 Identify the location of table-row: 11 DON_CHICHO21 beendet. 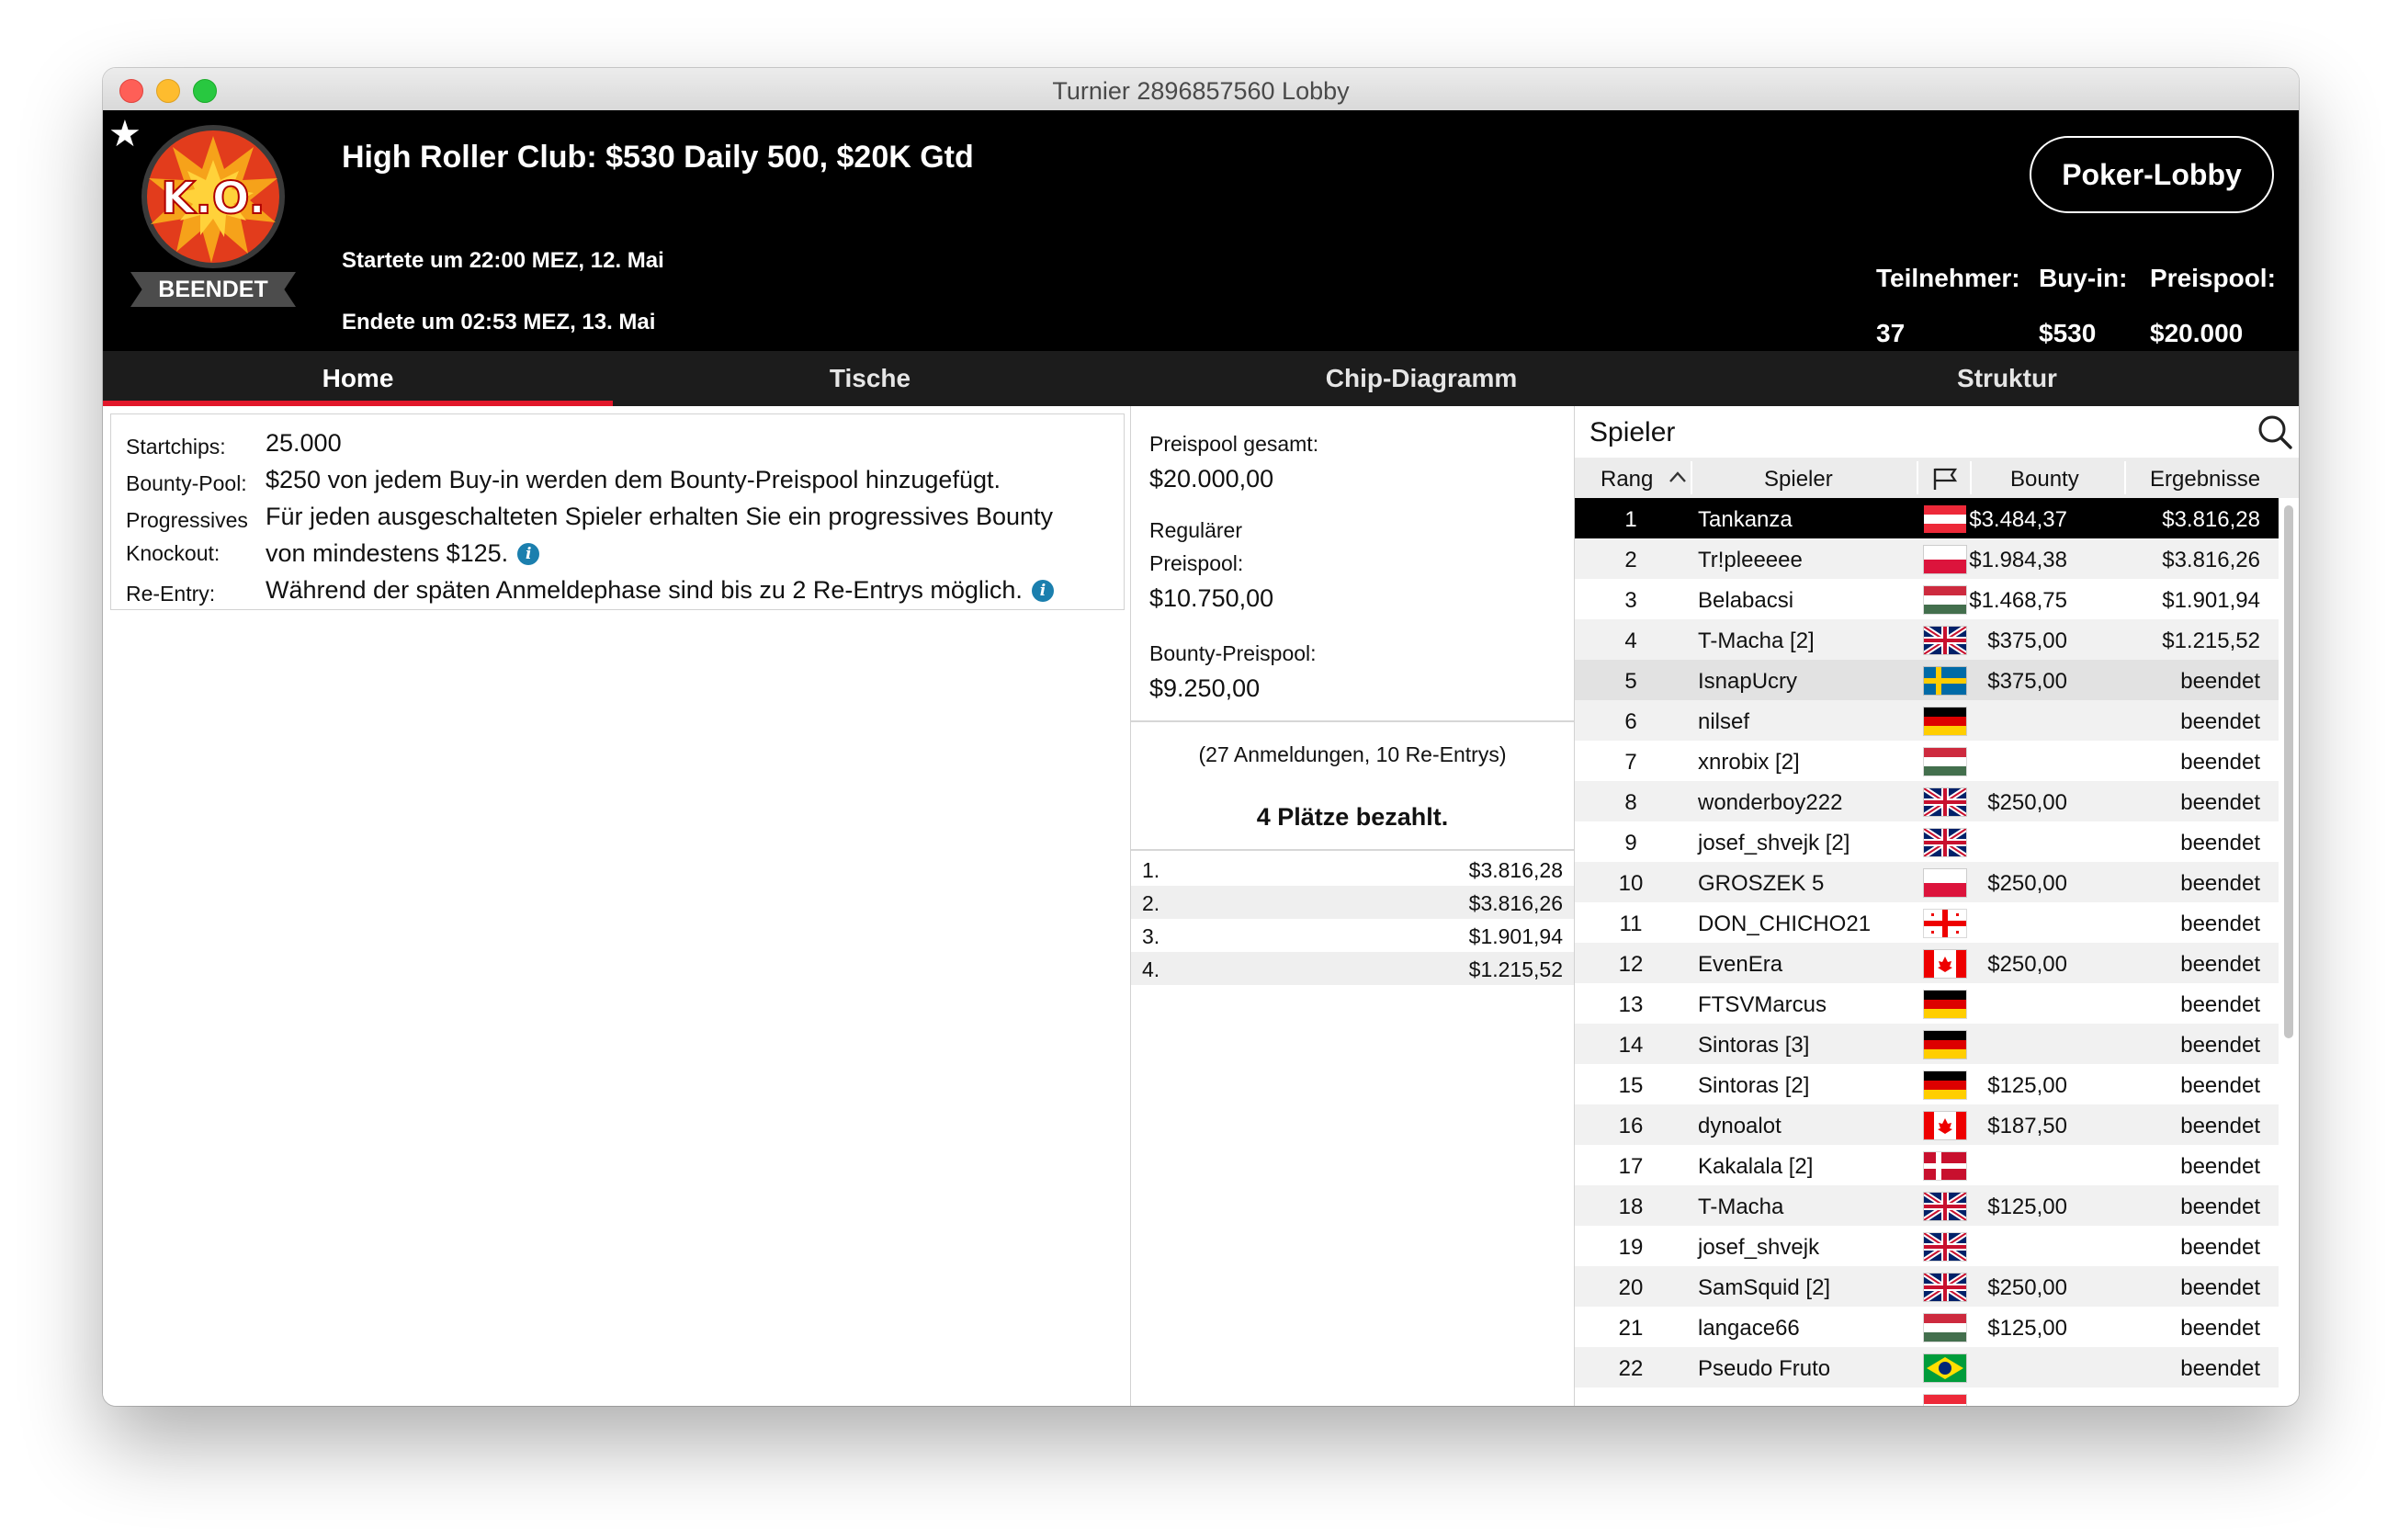
(1927, 922).